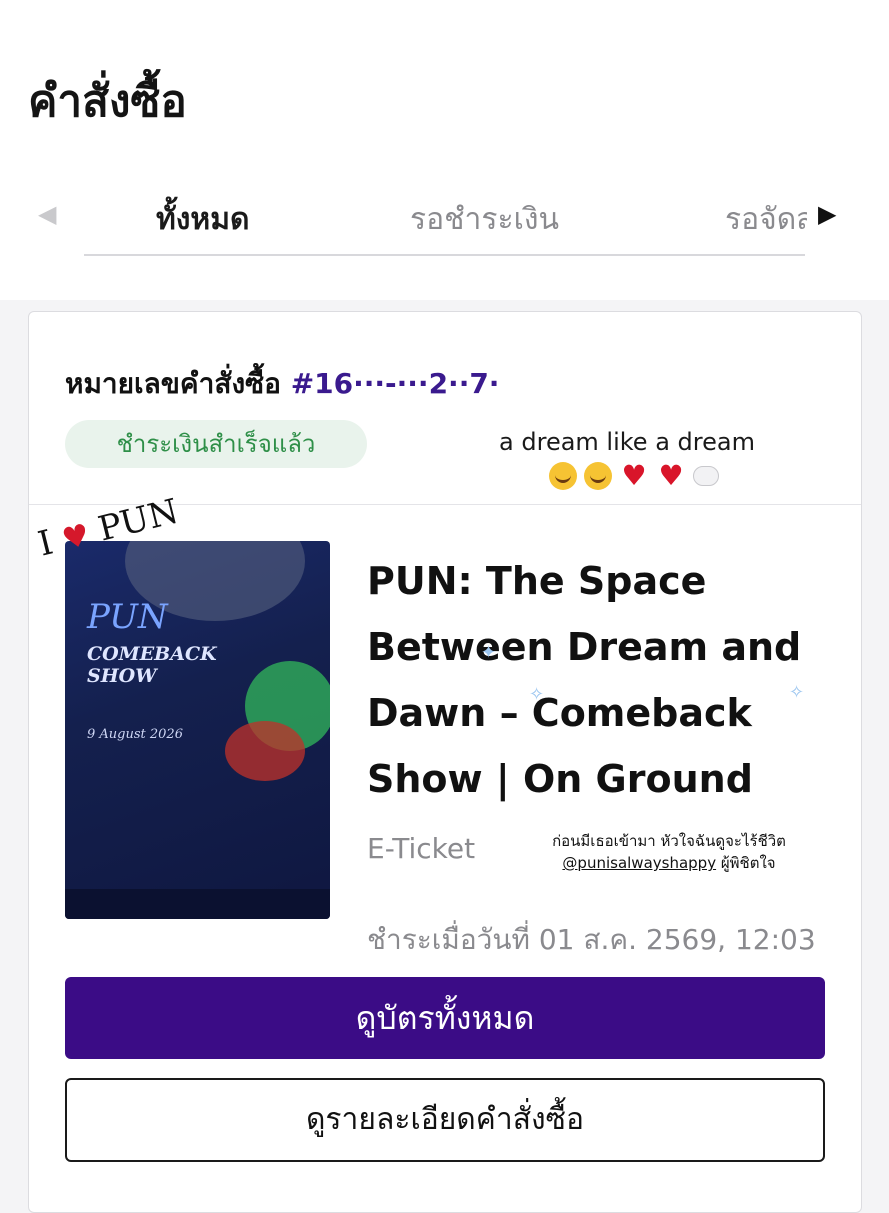 Image resolution: width=889 pixels, height=1213 pixels. What do you see at coordinates (202, 219) in the screenshot?
I see `tab-all: ทั้งหมด` at bounding box center [202, 219].